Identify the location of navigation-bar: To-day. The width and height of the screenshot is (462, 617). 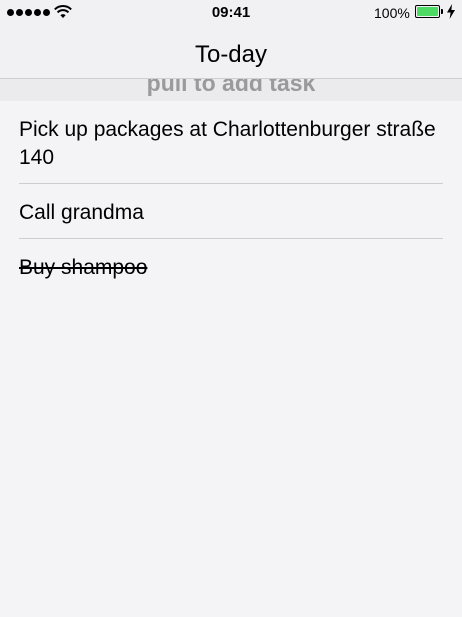
(231, 52).